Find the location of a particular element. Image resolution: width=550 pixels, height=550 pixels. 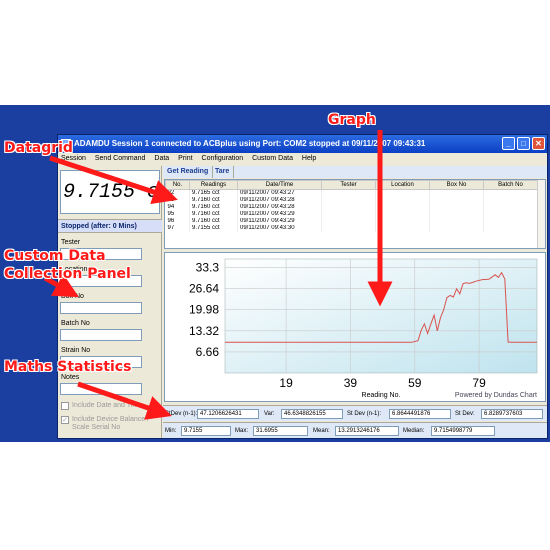

annotation-collection-panel: Collection Panel is located at coordinates (67, 274).